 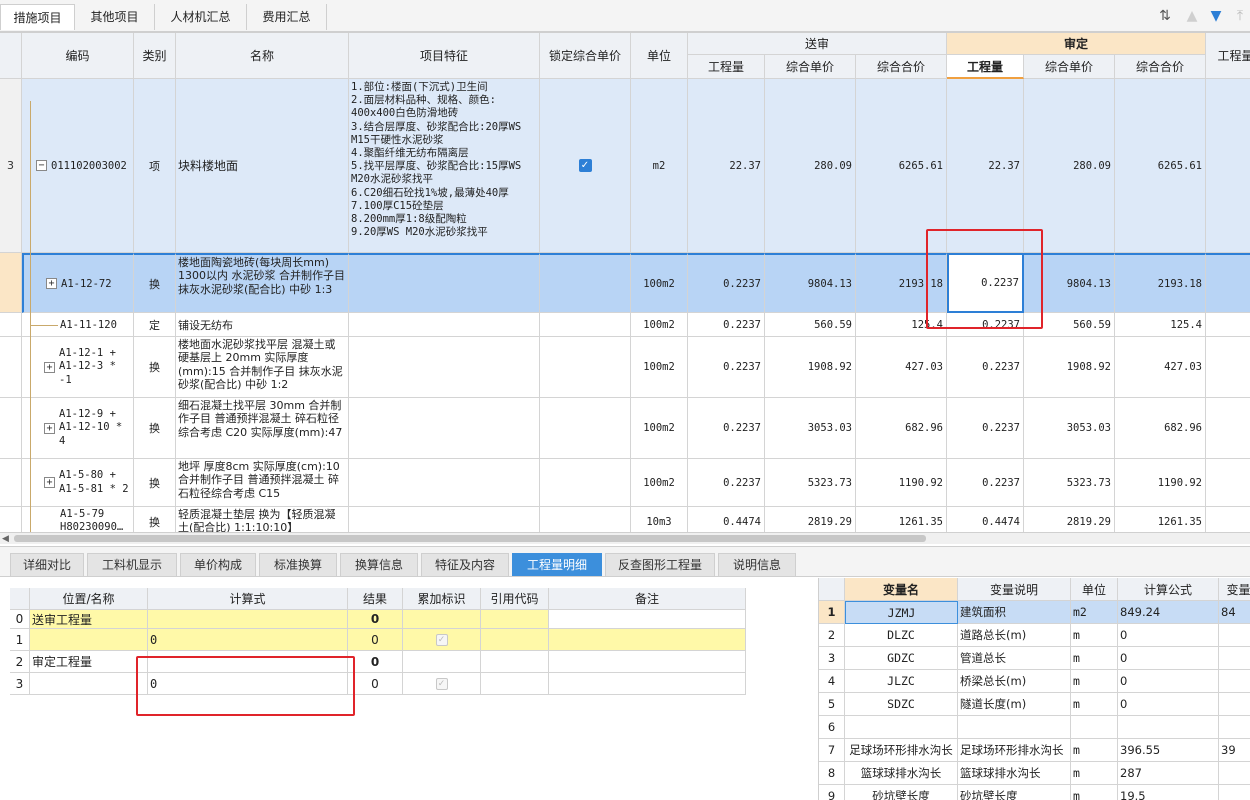 What do you see at coordinates (660, 564) in the screenshot?
I see `tab-reverse-graphic-qty: 反查图形工程量` at bounding box center [660, 564].